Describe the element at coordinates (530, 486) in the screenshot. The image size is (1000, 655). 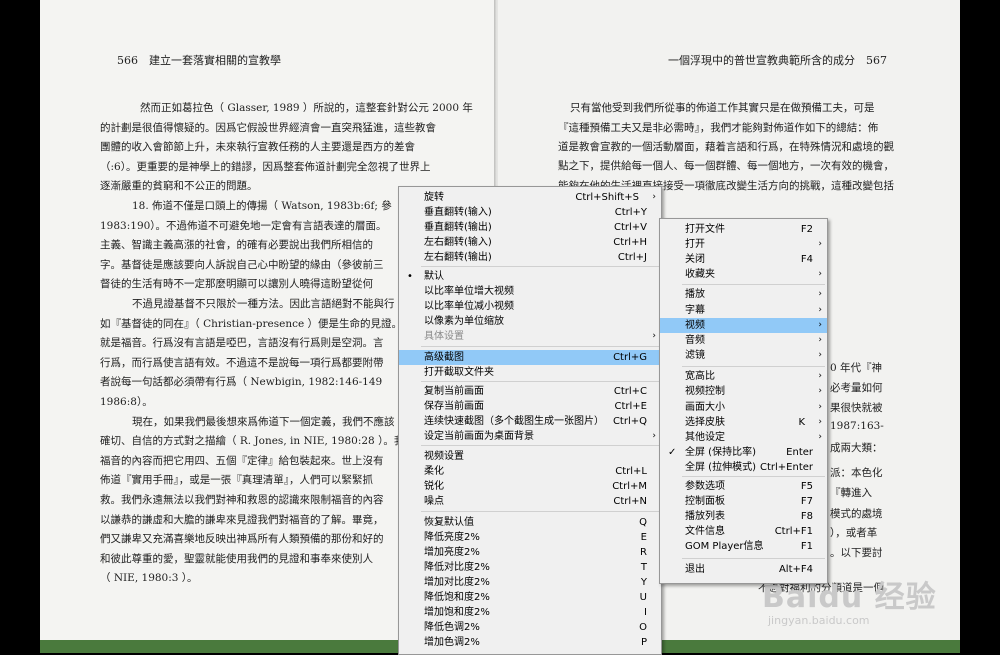
I see `context-menu-item: 锐化 Ctrl+M` at that location.